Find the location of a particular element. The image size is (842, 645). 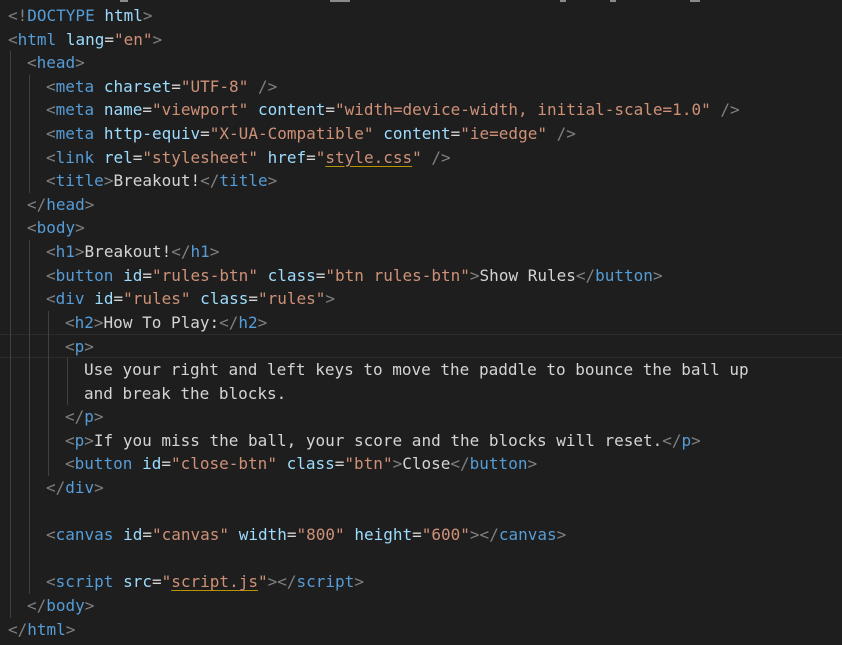

code-line: </body> is located at coordinates (421, 606).